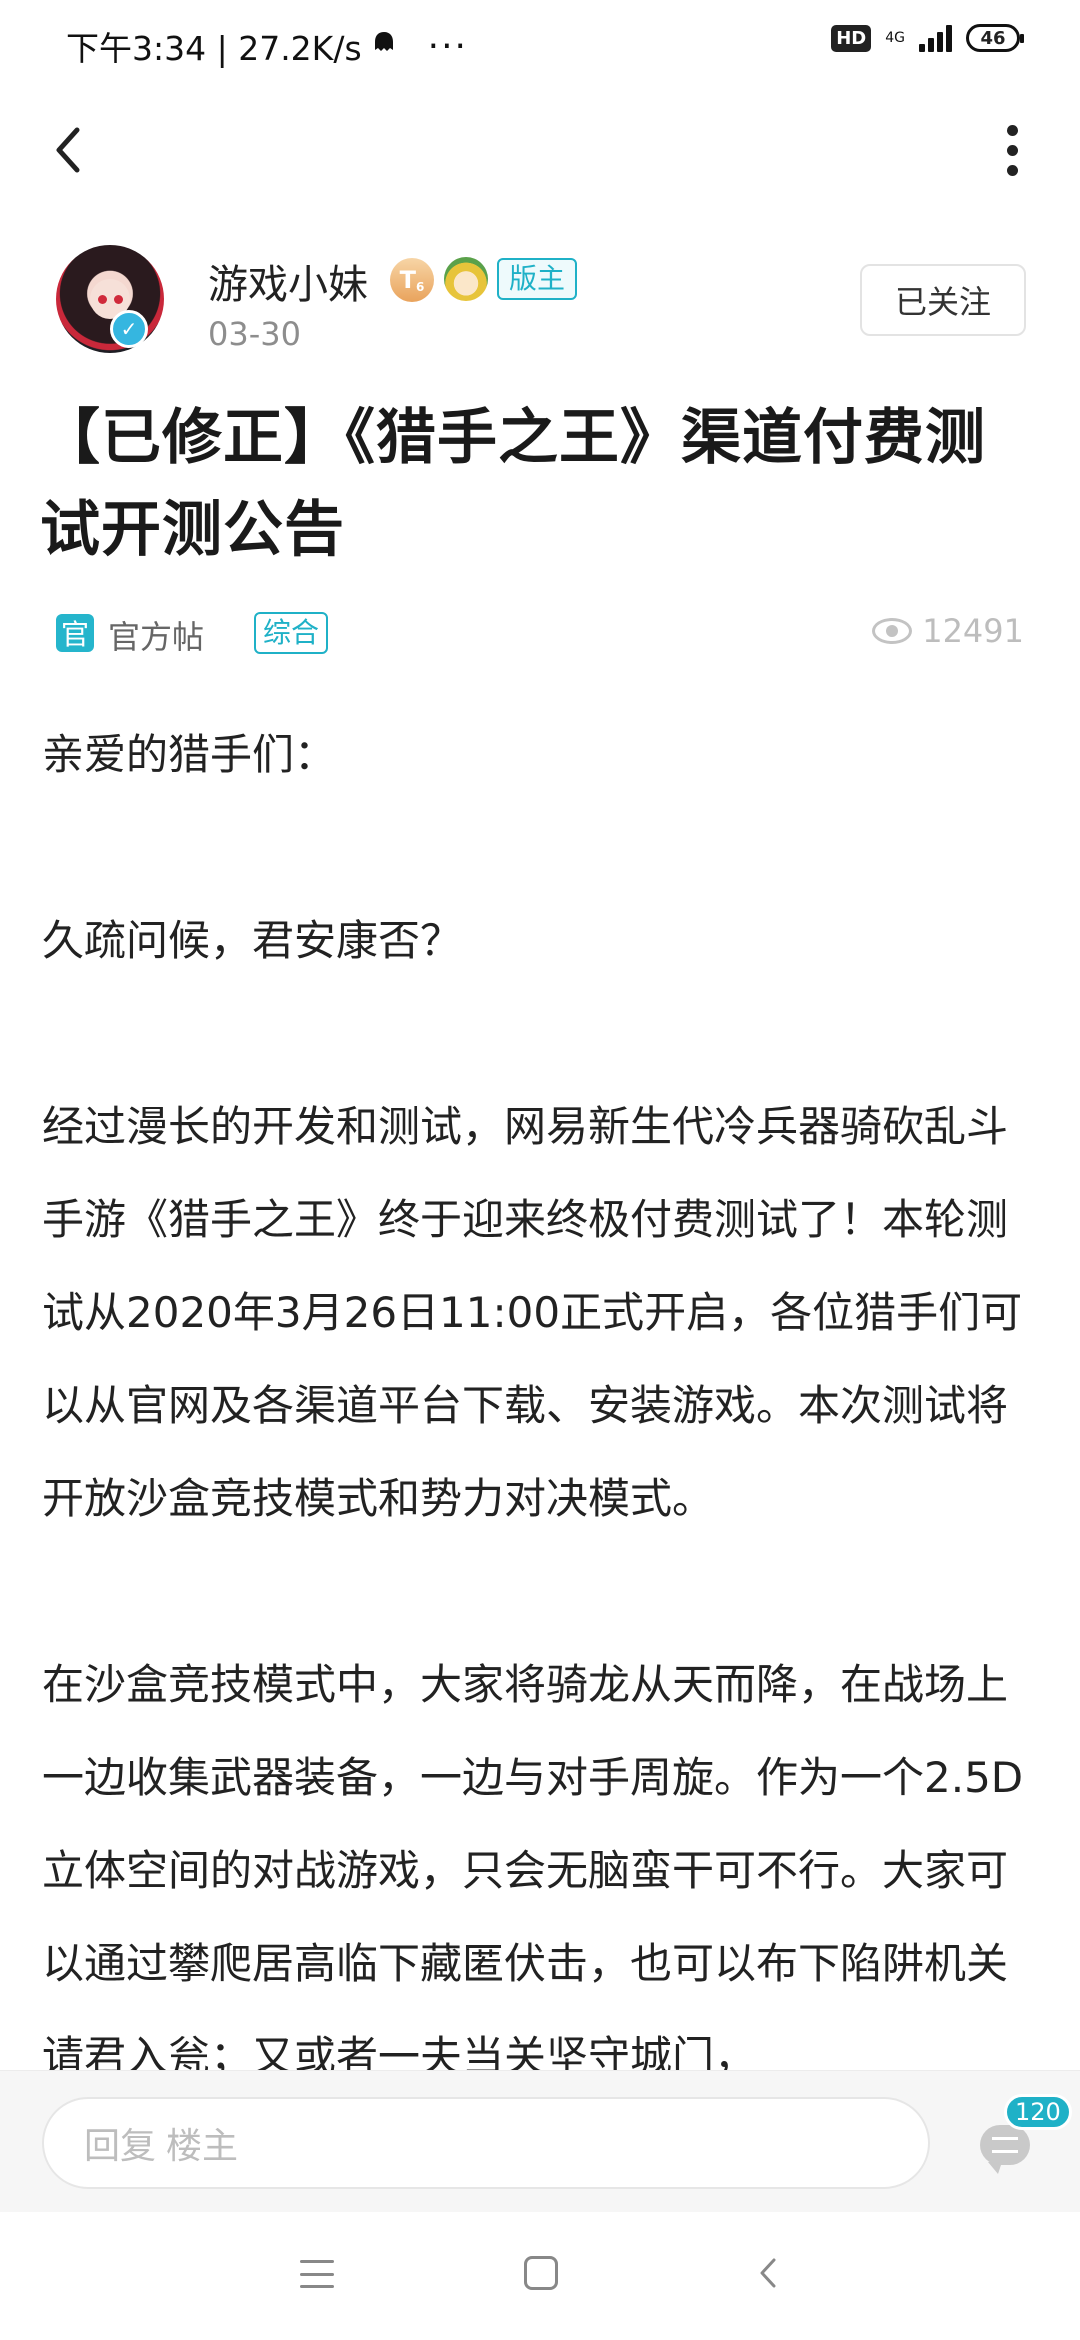 This screenshot has width=1080, height=2340. Describe the element at coordinates (851, 38) in the screenshot. I see `hd-icon: HD` at that location.